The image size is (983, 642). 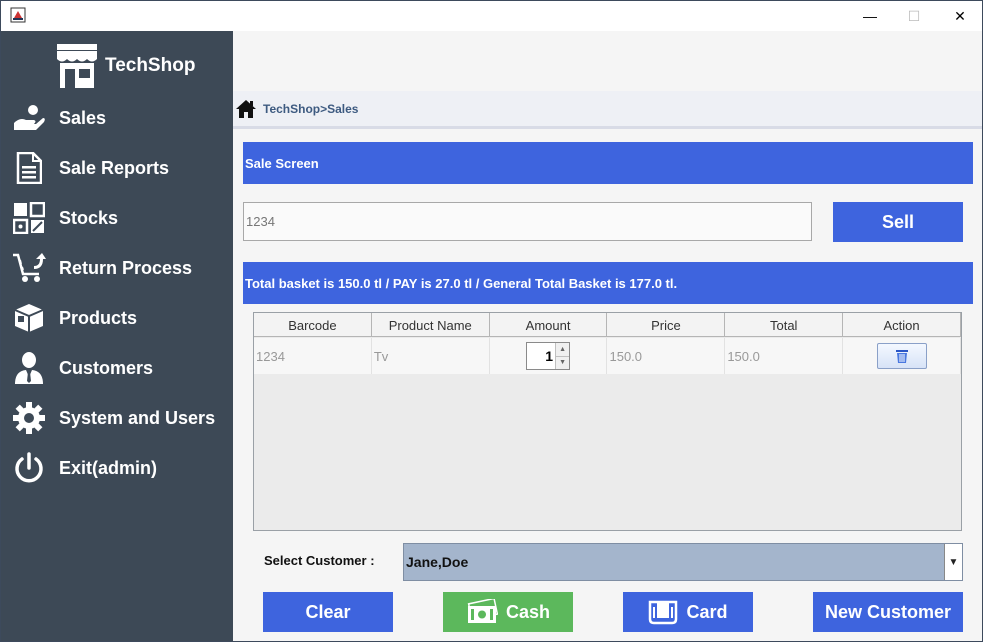 I want to click on column-header-amount: Amount, so click(x=549, y=325).